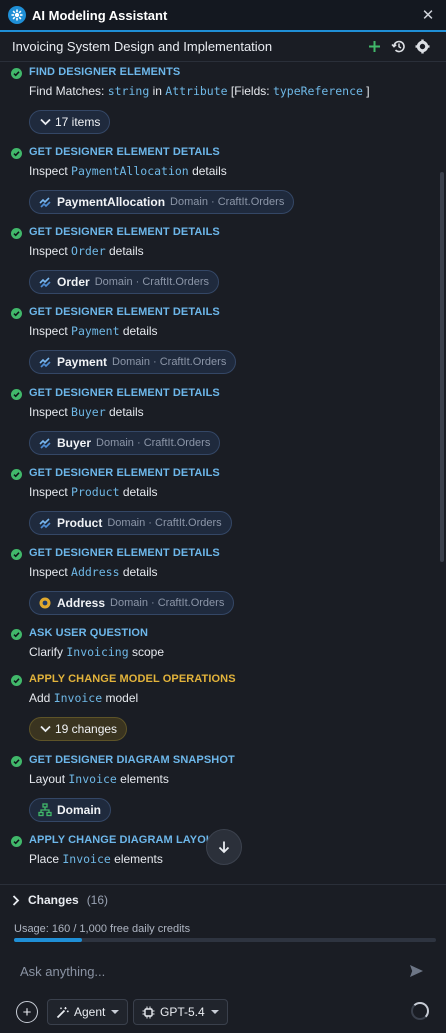 The height and width of the screenshot is (1033, 446). What do you see at coordinates (83, 698) in the screenshot?
I see `step-description: Add Invoice model` at bounding box center [83, 698].